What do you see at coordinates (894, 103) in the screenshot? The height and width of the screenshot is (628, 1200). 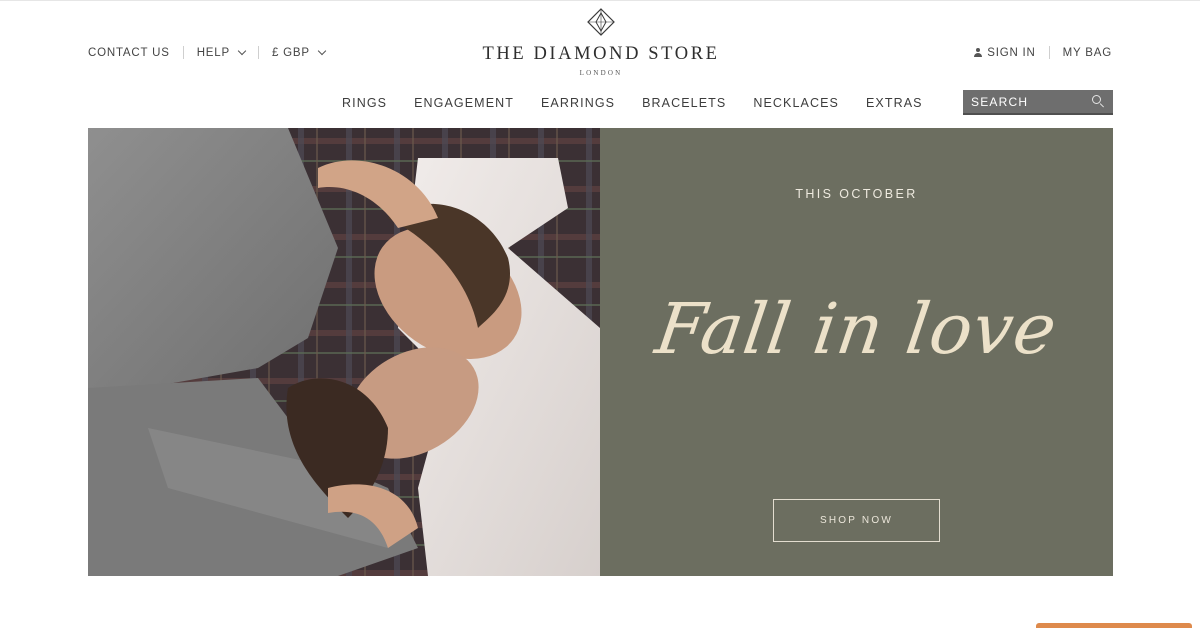 I see `nav-item-extras: EXTRAS` at bounding box center [894, 103].